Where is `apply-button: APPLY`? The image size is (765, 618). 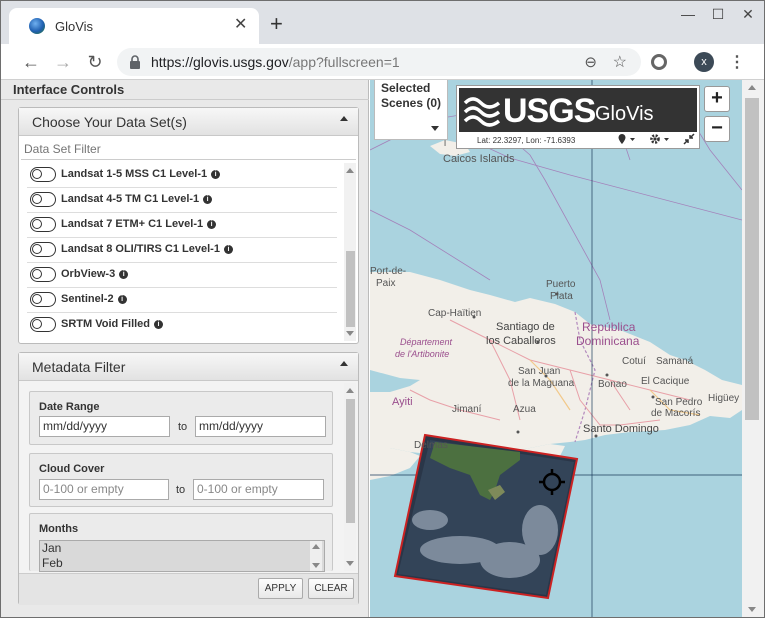
apply-button: APPLY is located at coordinates (280, 588).